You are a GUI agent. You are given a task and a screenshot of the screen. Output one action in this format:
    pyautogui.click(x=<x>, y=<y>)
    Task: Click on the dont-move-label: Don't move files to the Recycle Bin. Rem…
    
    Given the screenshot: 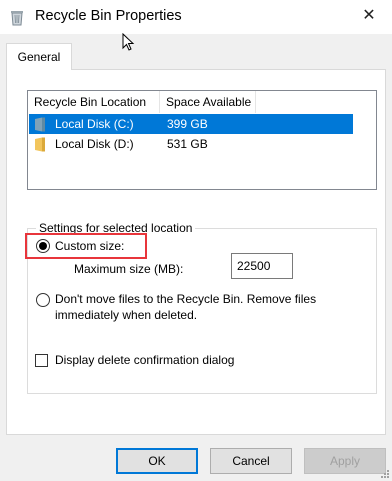 What is the action you would take?
    pyautogui.click(x=186, y=299)
    